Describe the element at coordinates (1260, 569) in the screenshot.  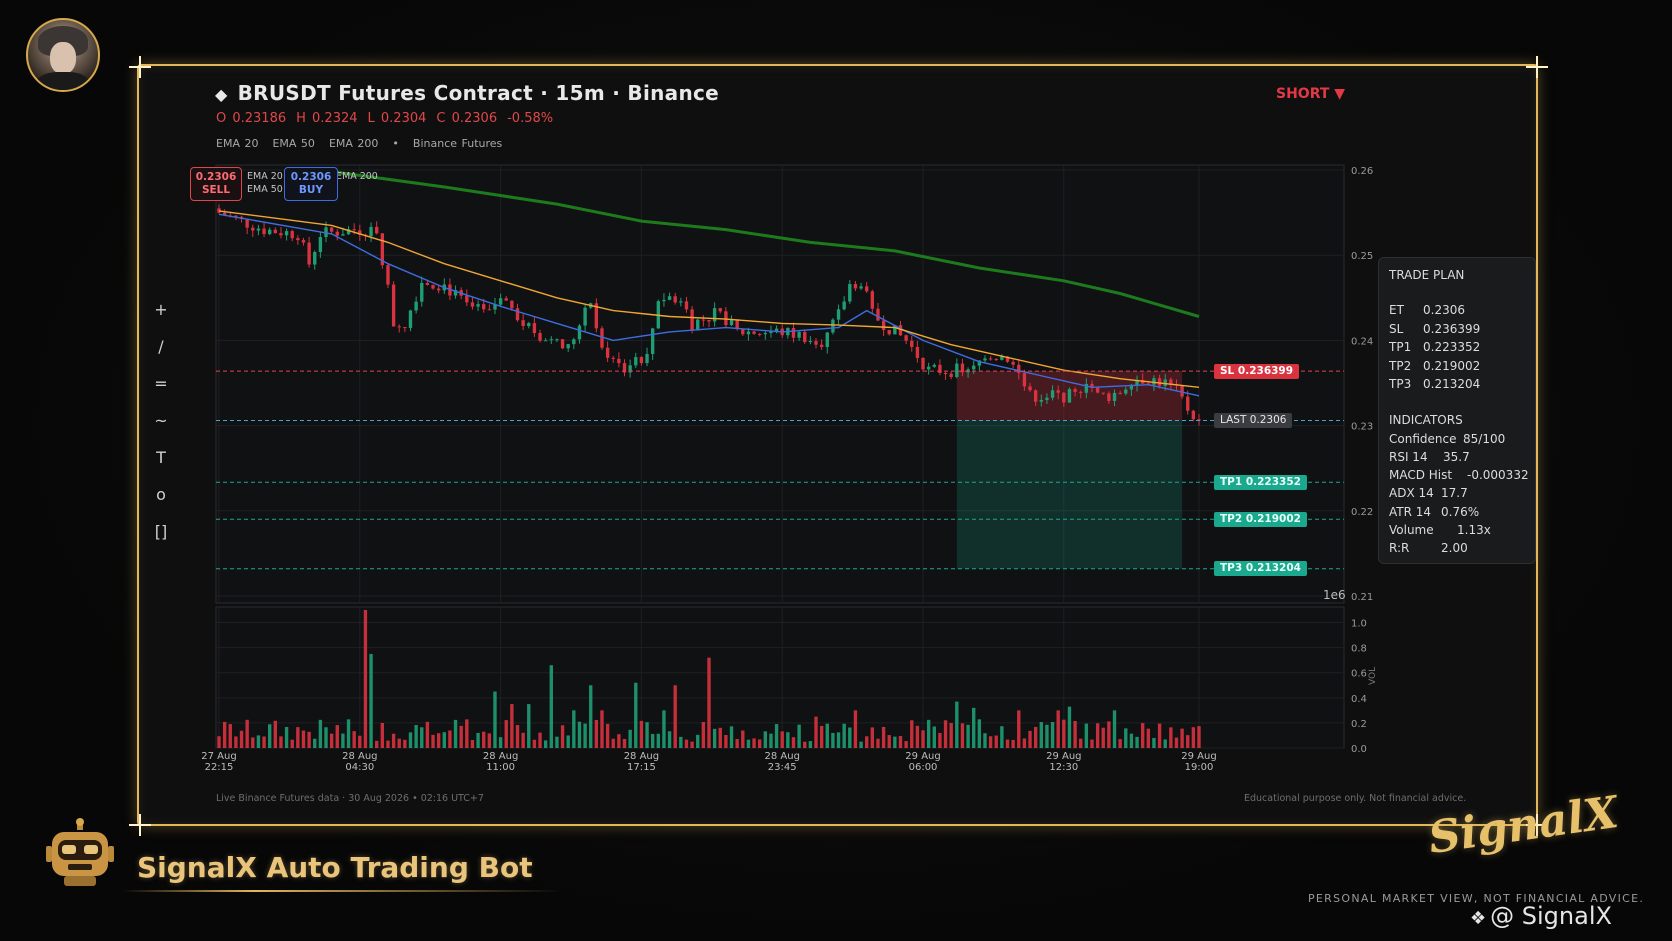
I see `tp3-level-tag: TP3 0.213204` at that location.